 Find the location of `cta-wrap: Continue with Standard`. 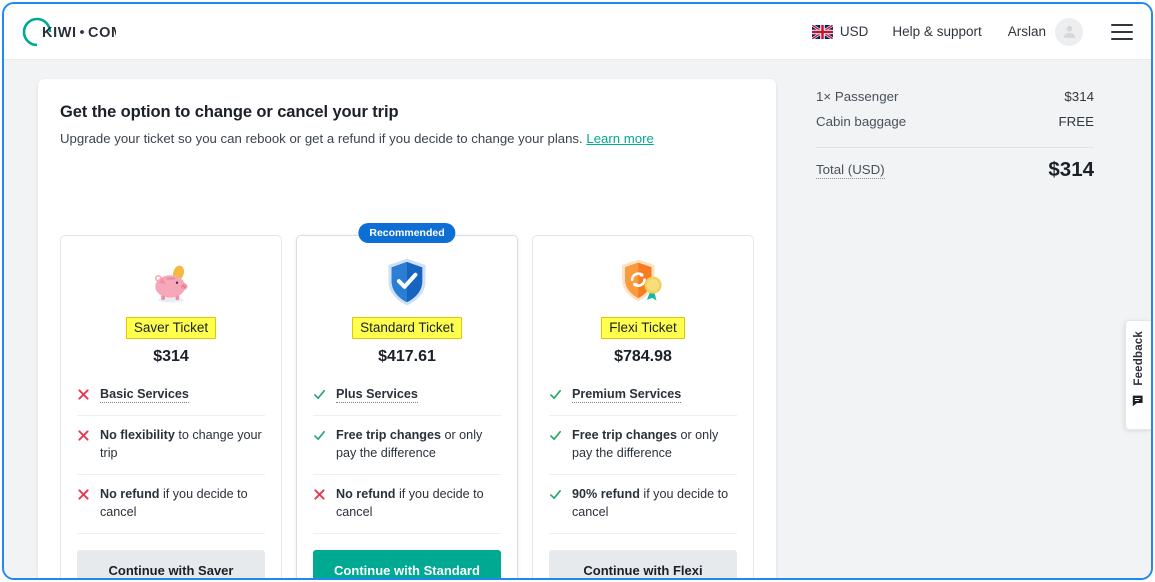

cta-wrap: Continue with Standard is located at coordinates (407, 563).